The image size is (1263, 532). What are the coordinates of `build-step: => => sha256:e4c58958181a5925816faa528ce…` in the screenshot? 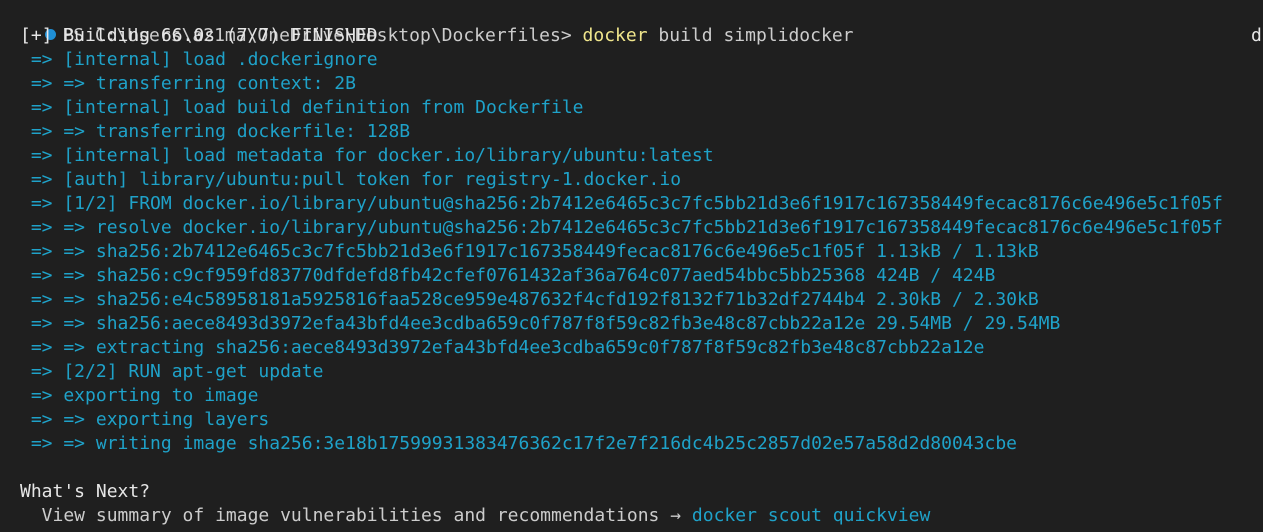 It's located at (529, 299).